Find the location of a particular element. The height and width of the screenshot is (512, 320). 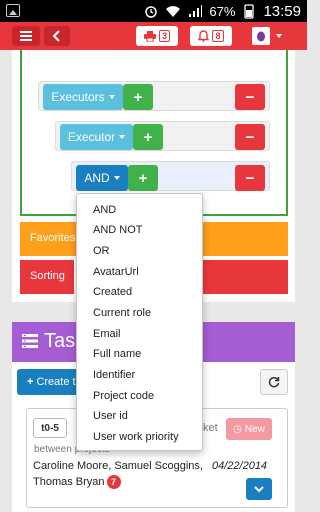

operator-add-button: + is located at coordinates (143, 178).